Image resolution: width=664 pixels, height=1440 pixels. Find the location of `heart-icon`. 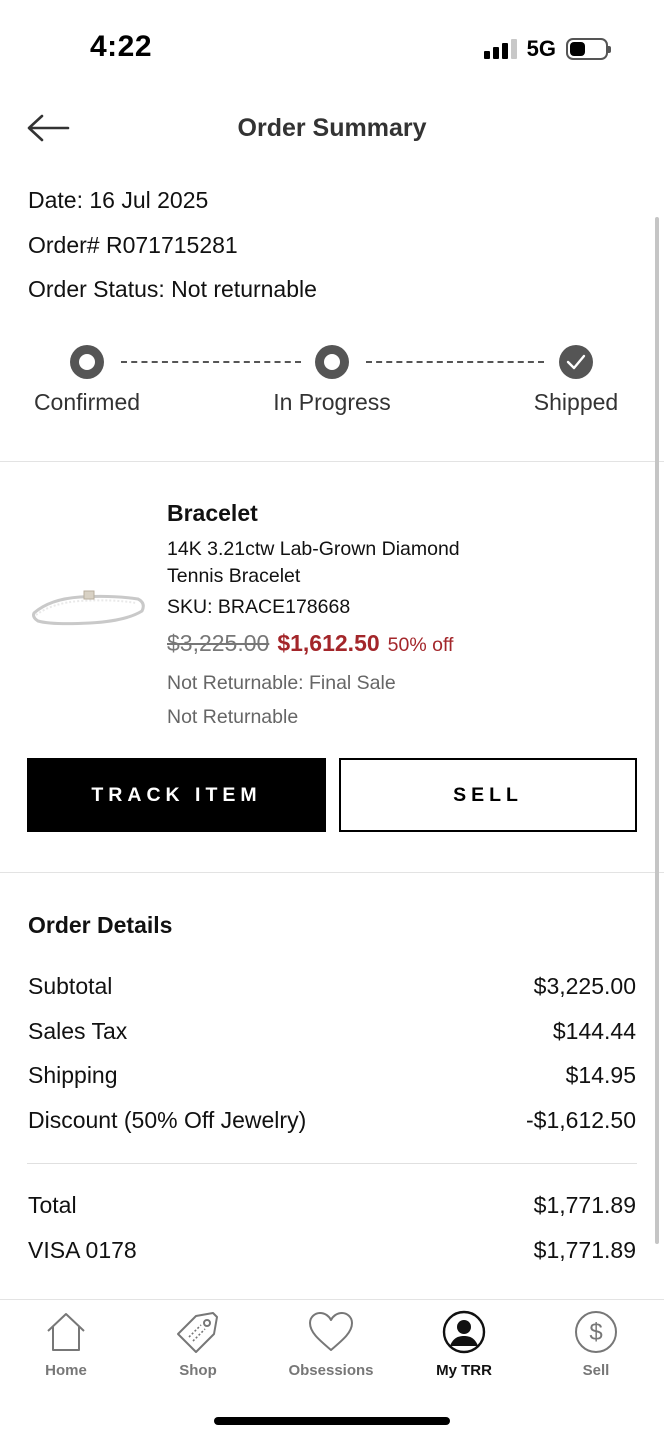

heart-icon is located at coordinates (331, 1332).